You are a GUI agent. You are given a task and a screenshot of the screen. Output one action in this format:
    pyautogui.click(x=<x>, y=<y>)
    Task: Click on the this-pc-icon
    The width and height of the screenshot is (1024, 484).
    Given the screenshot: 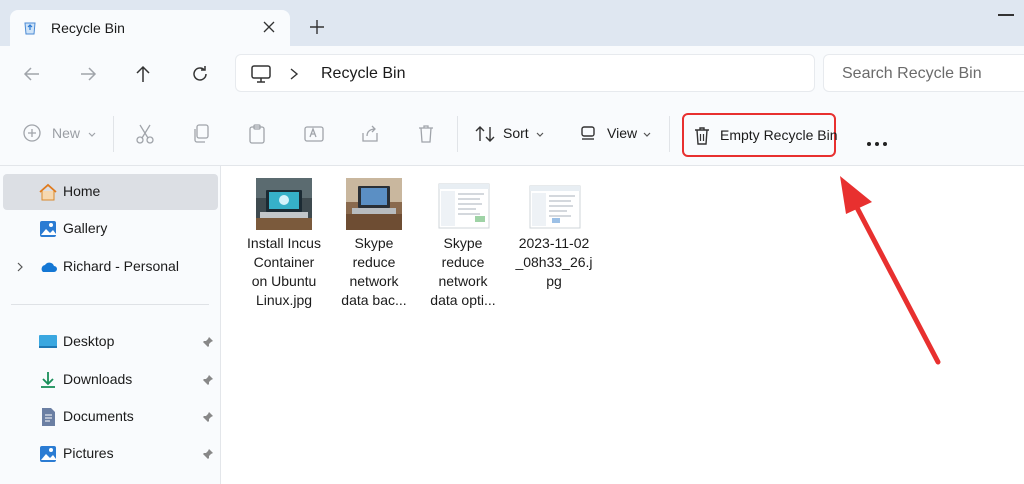 What is the action you would take?
    pyautogui.click(x=261, y=74)
    